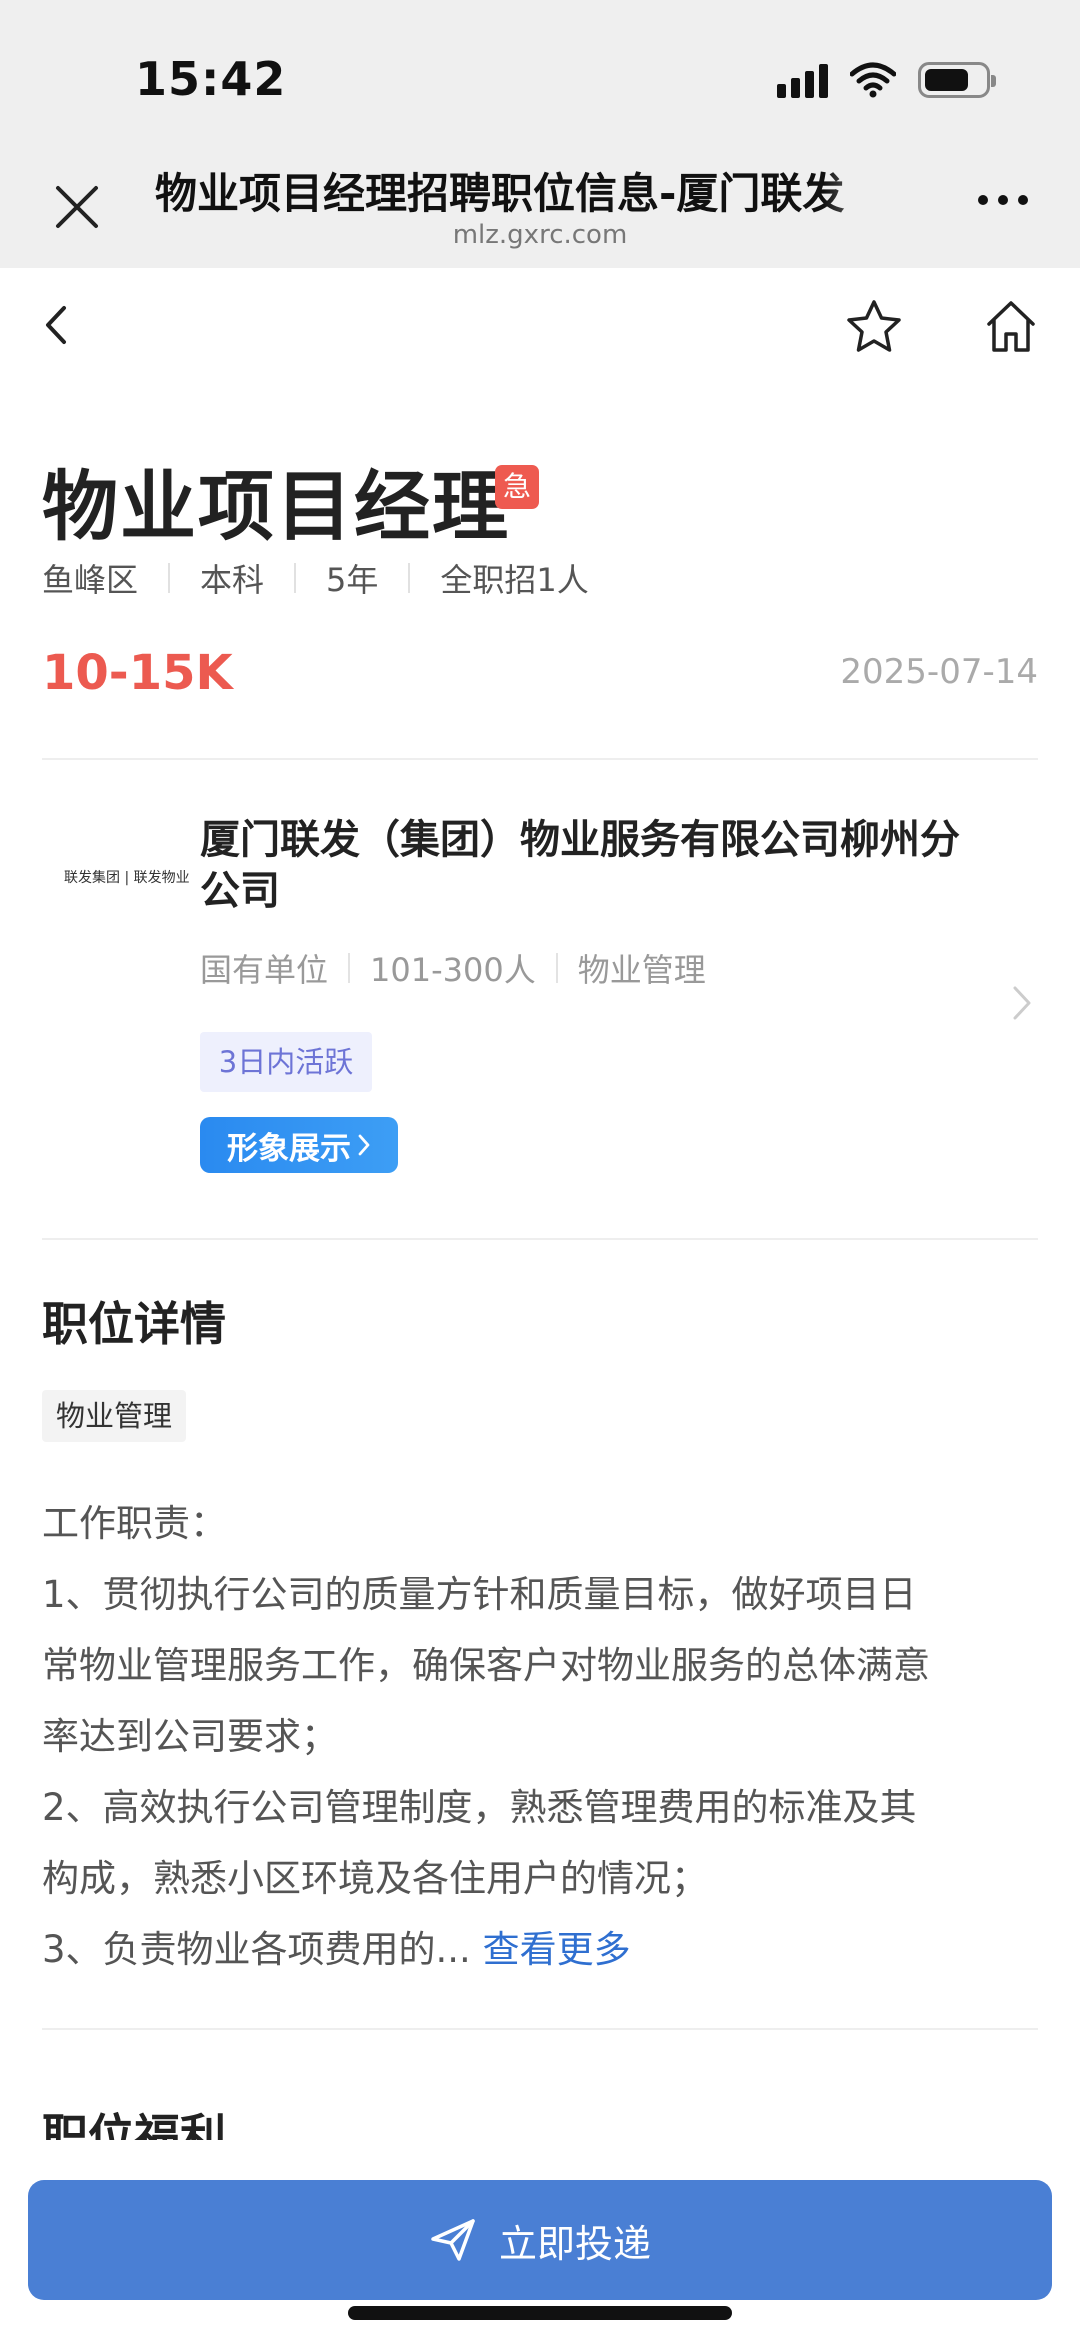 The height and width of the screenshot is (2341, 1080). I want to click on company-showcase-button: 形象展示, so click(299, 1145).